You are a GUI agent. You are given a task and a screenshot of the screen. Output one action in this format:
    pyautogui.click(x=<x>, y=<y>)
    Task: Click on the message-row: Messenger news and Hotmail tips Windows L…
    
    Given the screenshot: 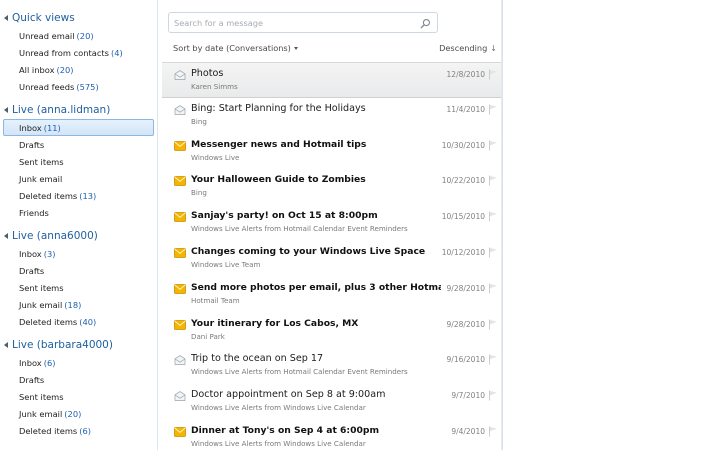 What is the action you would take?
    pyautogui.click(x=331, y=152)
    